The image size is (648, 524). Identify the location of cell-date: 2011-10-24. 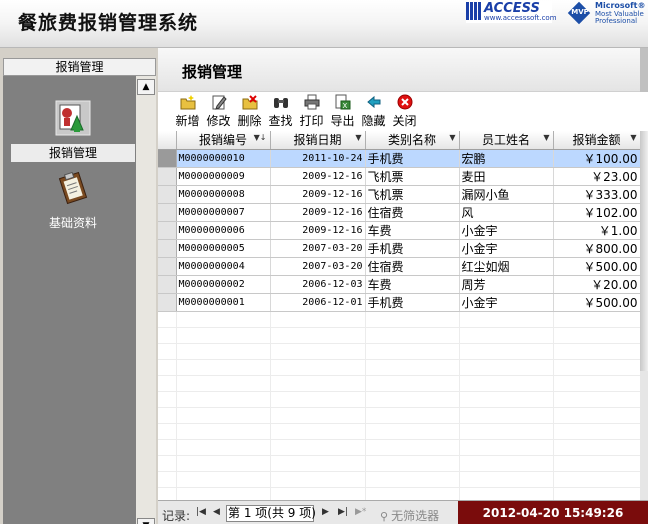
(318, 158).